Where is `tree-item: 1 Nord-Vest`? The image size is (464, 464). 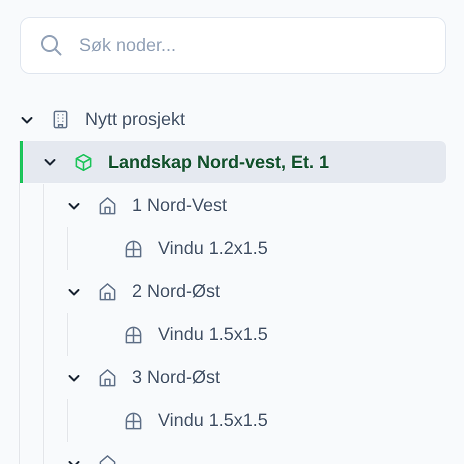
tree-item: 1 Nord-Vest is located at coordinates (245, 205).